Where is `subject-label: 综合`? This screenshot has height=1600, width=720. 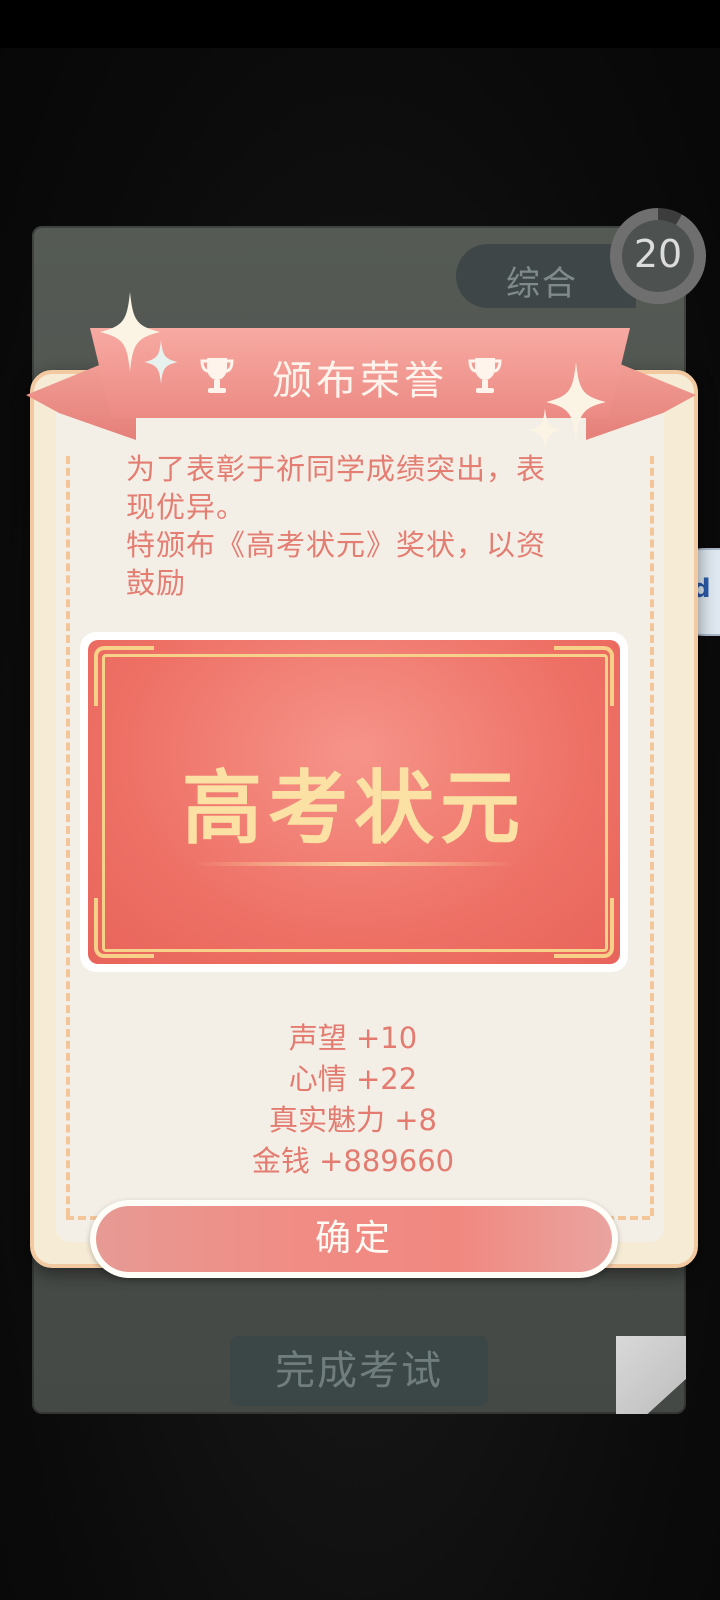 subject-label: 综合 is located at coordinates (542, 284).